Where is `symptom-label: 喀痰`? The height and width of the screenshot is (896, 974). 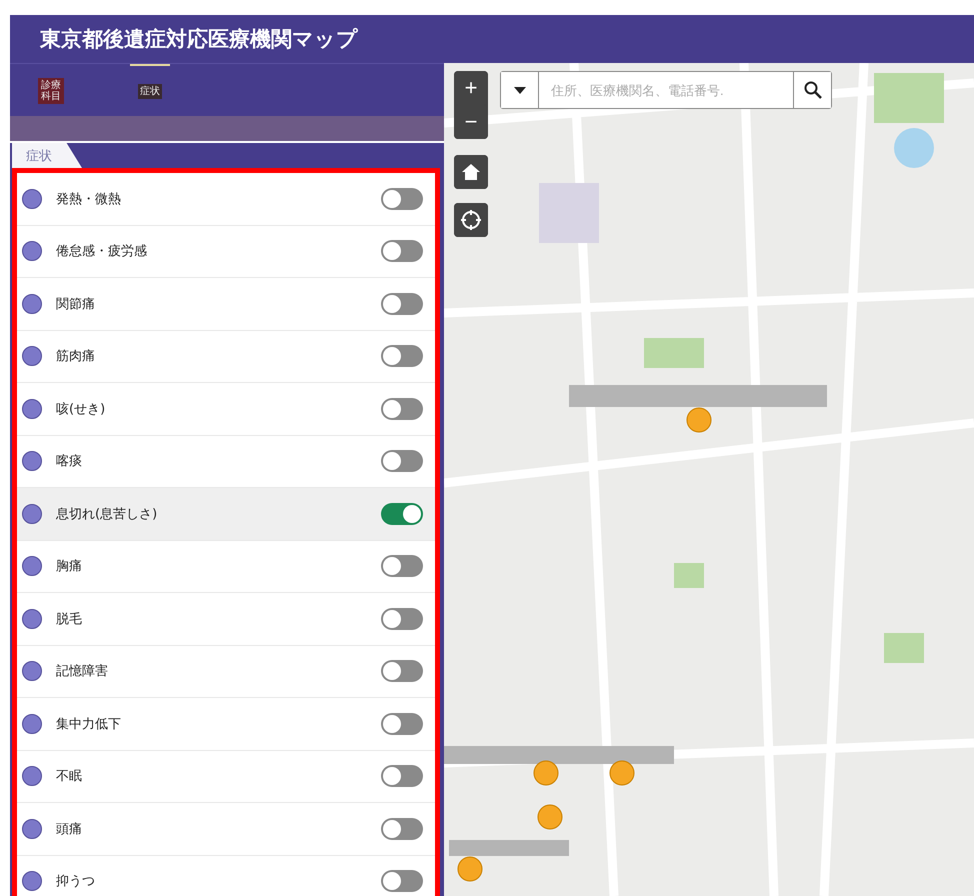
symptom-label: 喀痰 is located at coordinates (69, 461).